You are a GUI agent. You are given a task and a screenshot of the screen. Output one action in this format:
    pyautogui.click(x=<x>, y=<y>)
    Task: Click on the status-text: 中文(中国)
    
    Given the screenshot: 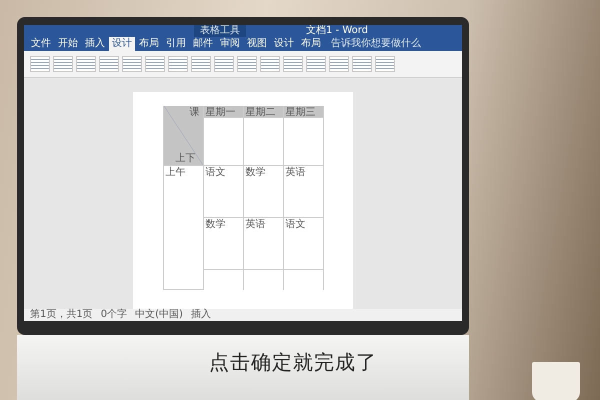 What is the action you would take?
    pyautogui.click(x=159, y=315)
    